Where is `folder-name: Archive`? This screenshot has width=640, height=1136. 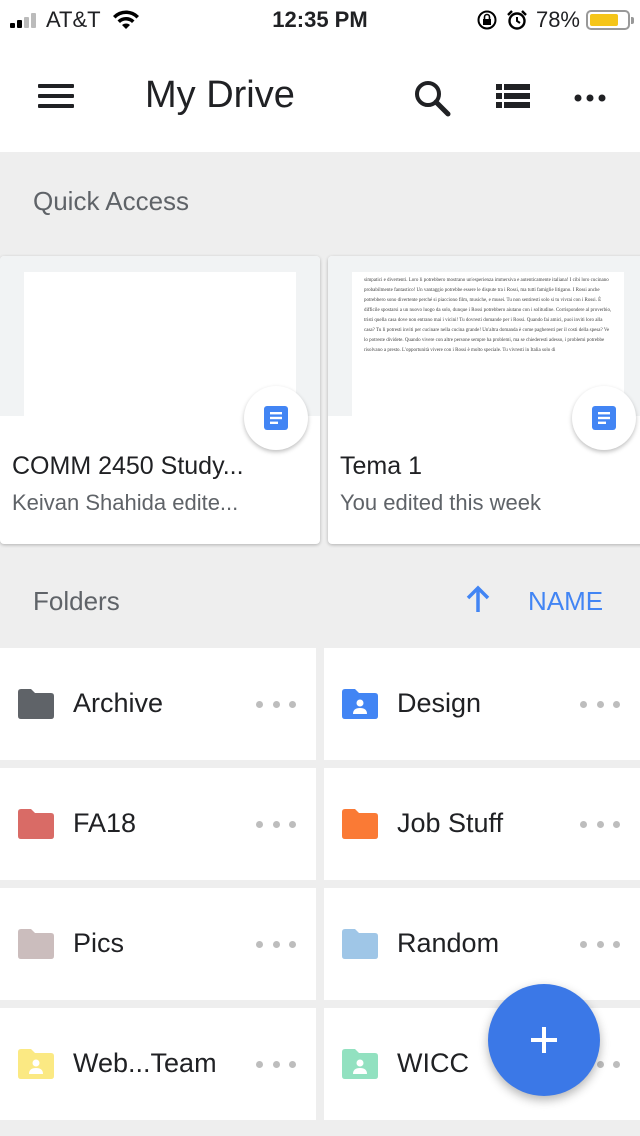 folder-name: Archive is located at coordinates (118, 703).